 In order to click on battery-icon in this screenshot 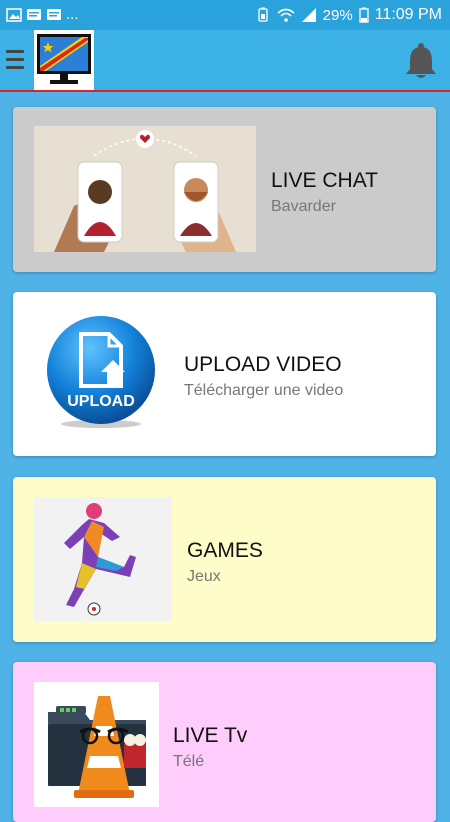, I will do `click(364, 15)`.